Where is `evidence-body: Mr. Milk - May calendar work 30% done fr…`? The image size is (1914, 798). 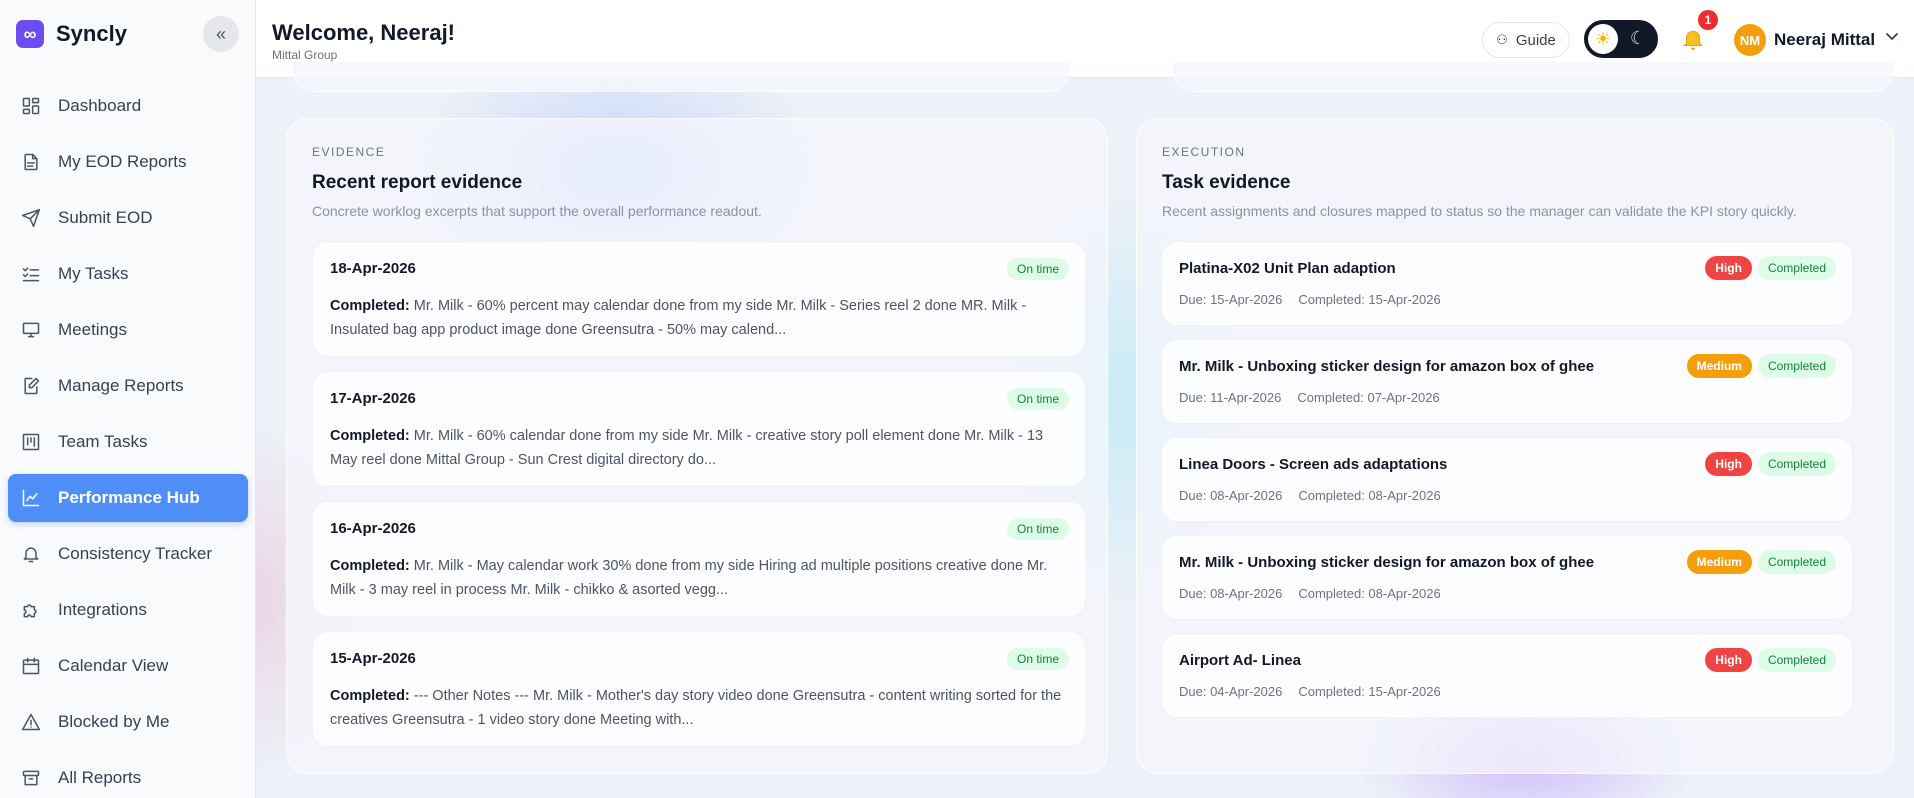
evidence-body: Mr. Milk - May calendar work 30% done fr… is located at coordinates (689, 578).